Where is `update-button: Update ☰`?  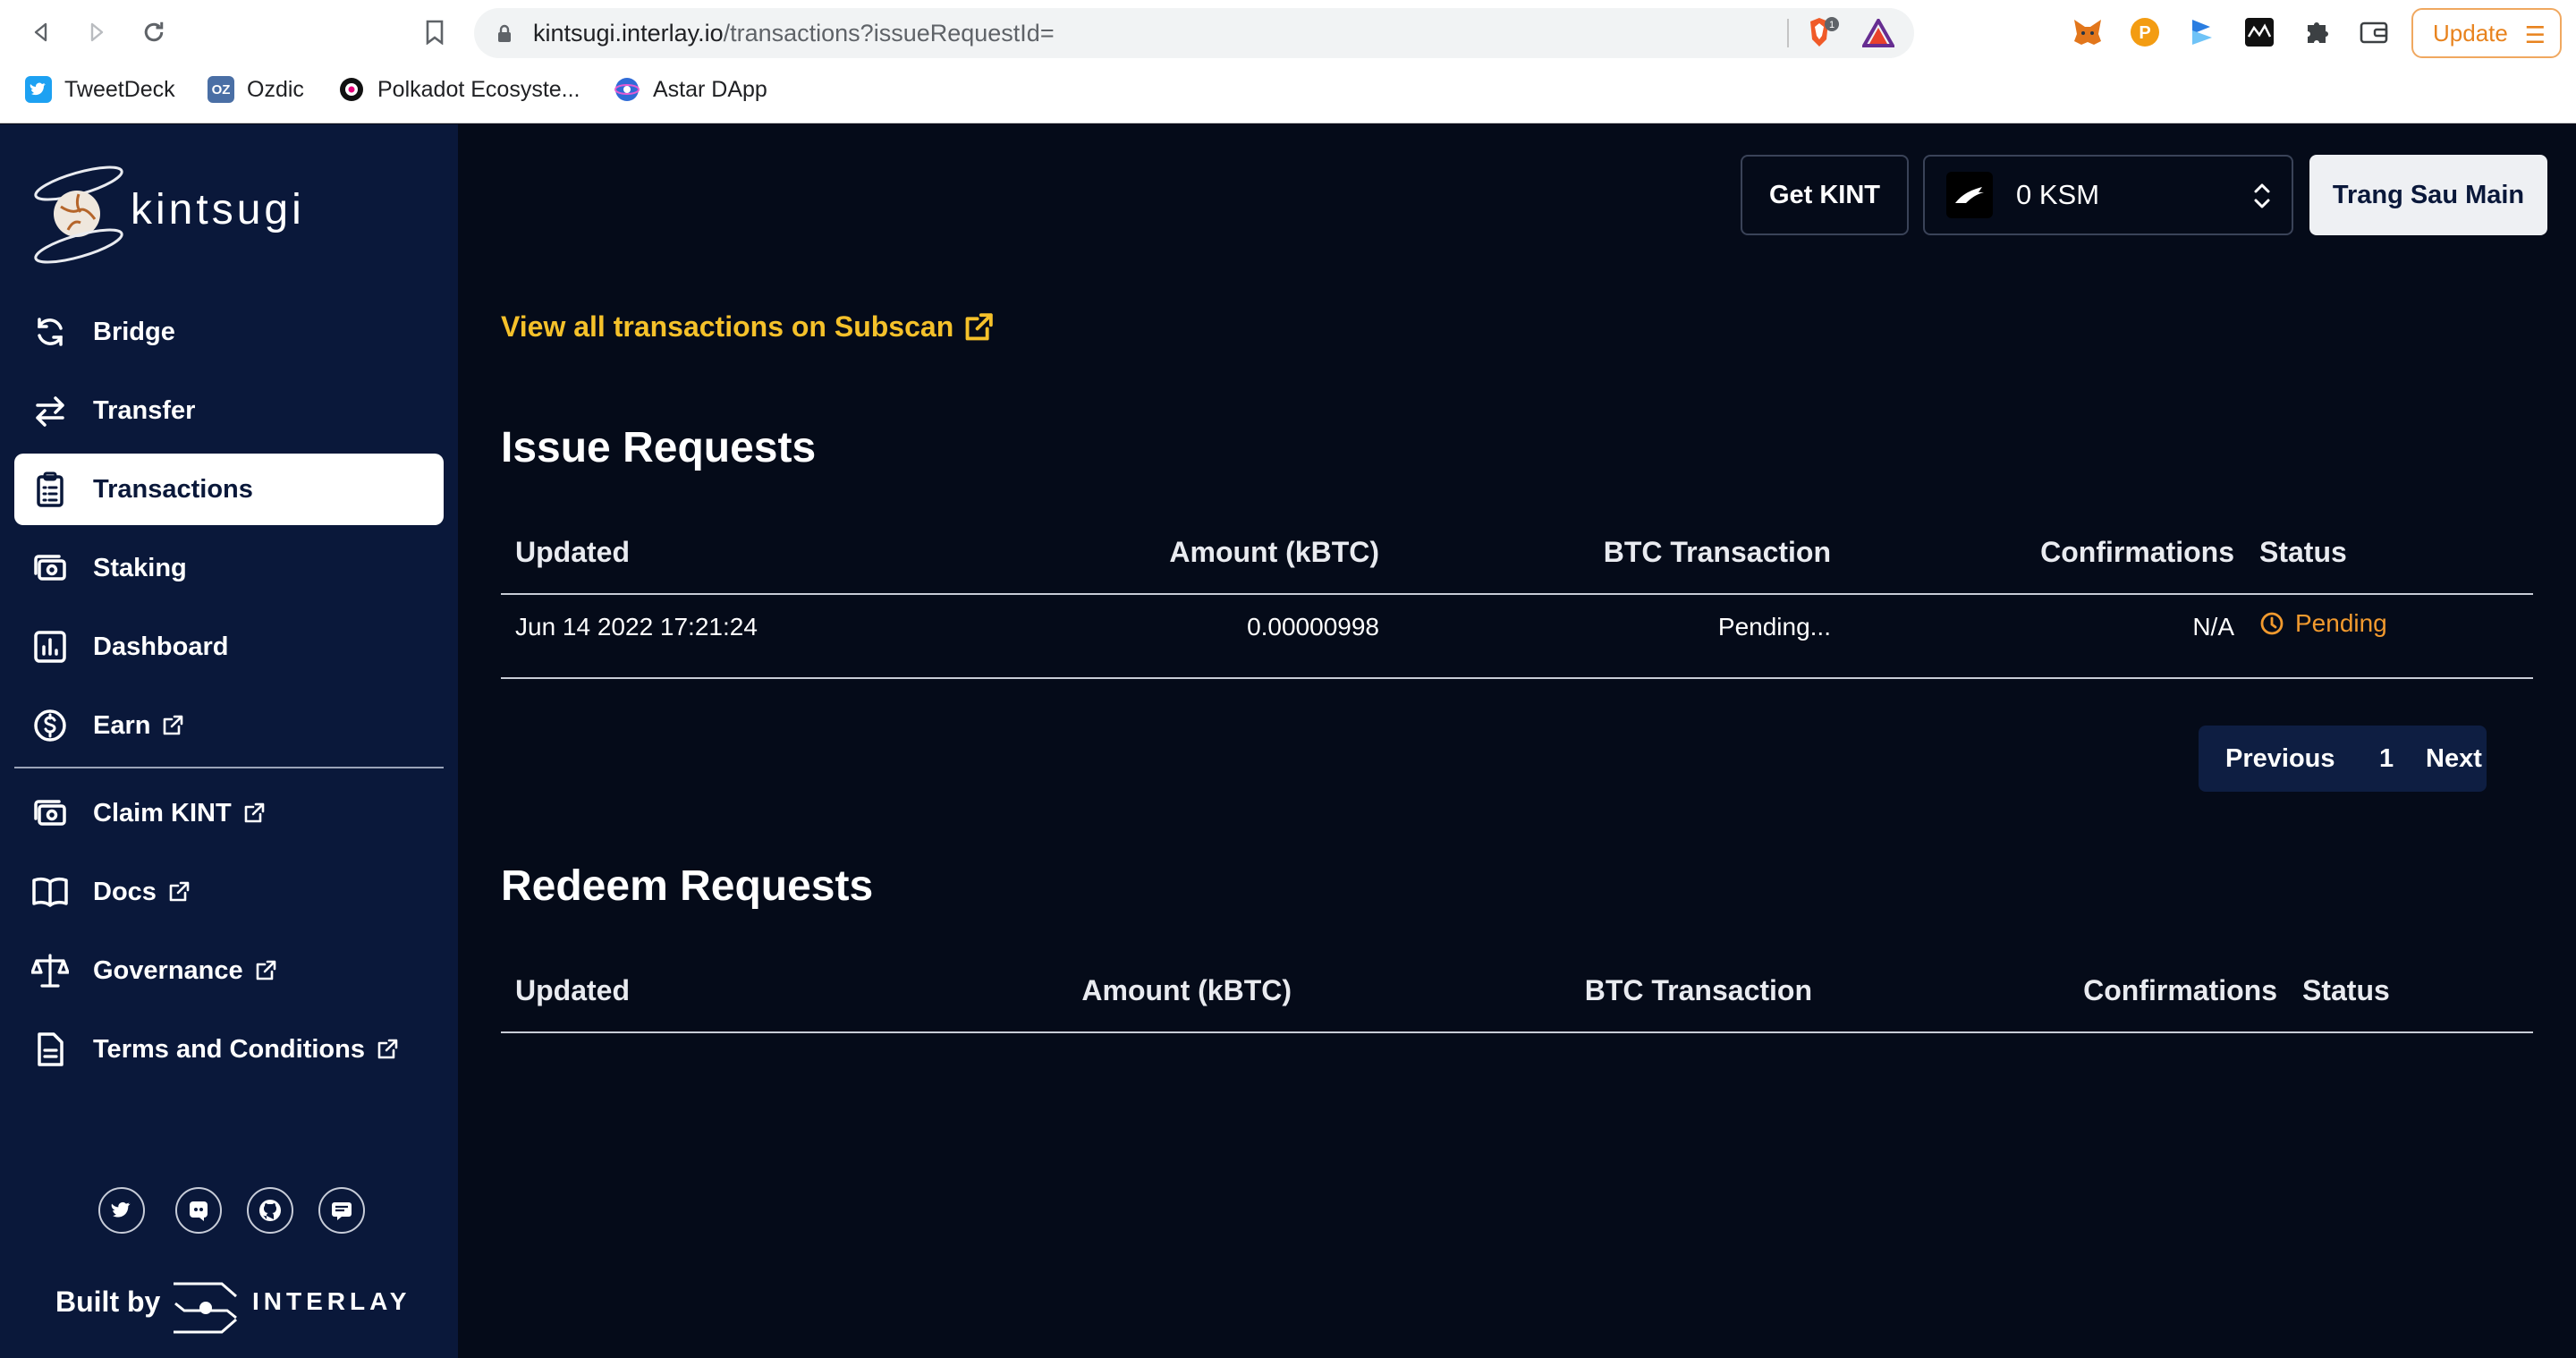
update-button: Update ☰ is located at coordinates (2486, 33).